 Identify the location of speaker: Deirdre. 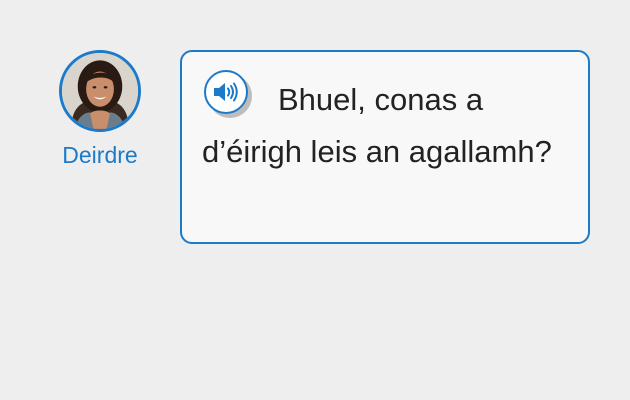
(100, 109).